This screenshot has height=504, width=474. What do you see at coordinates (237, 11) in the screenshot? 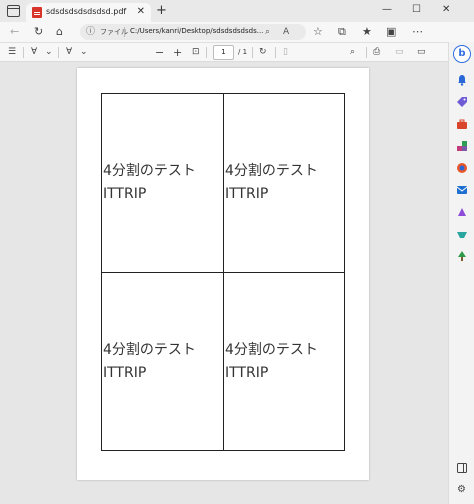
I see `title-bar: sdsdsdsdsdsdsd.pdf ✕ + — ☐ ✕` at bounding box center [237, 11].